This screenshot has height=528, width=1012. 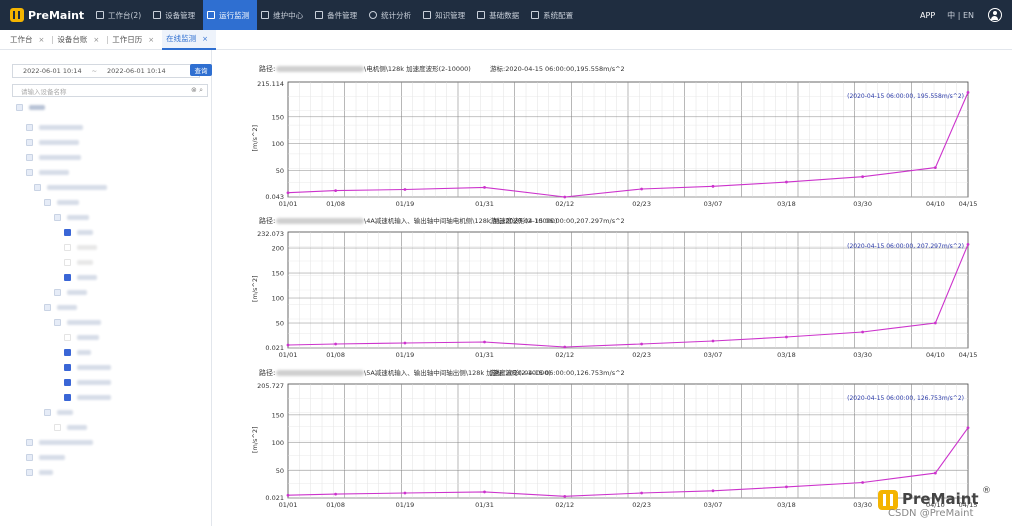 What do you see at coordinates (135, 40) in the screenshot?
I see `tab-2: 工作日历 ×` at bounding box center [135, 40].